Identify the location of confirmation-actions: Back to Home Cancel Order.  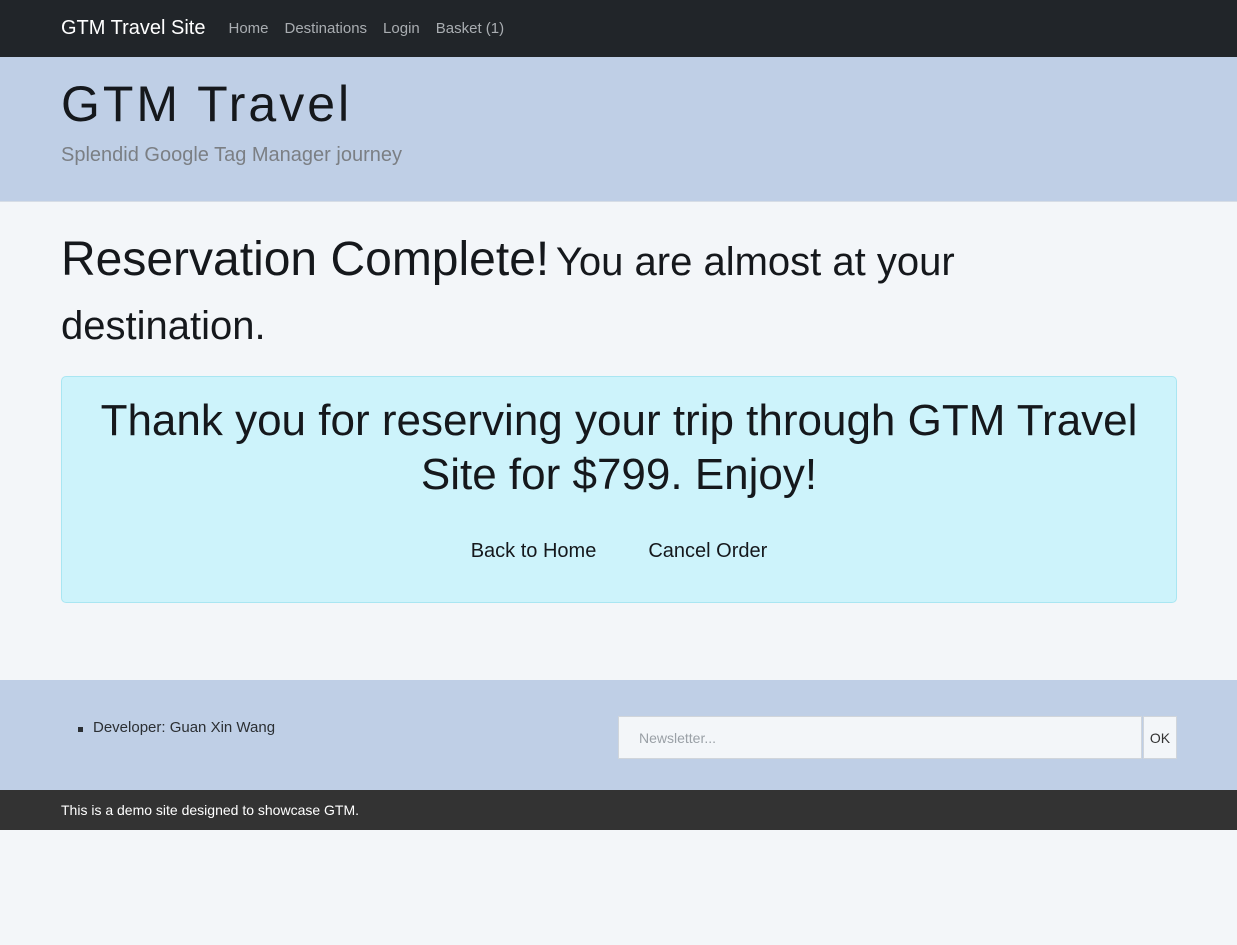
(619, 551).